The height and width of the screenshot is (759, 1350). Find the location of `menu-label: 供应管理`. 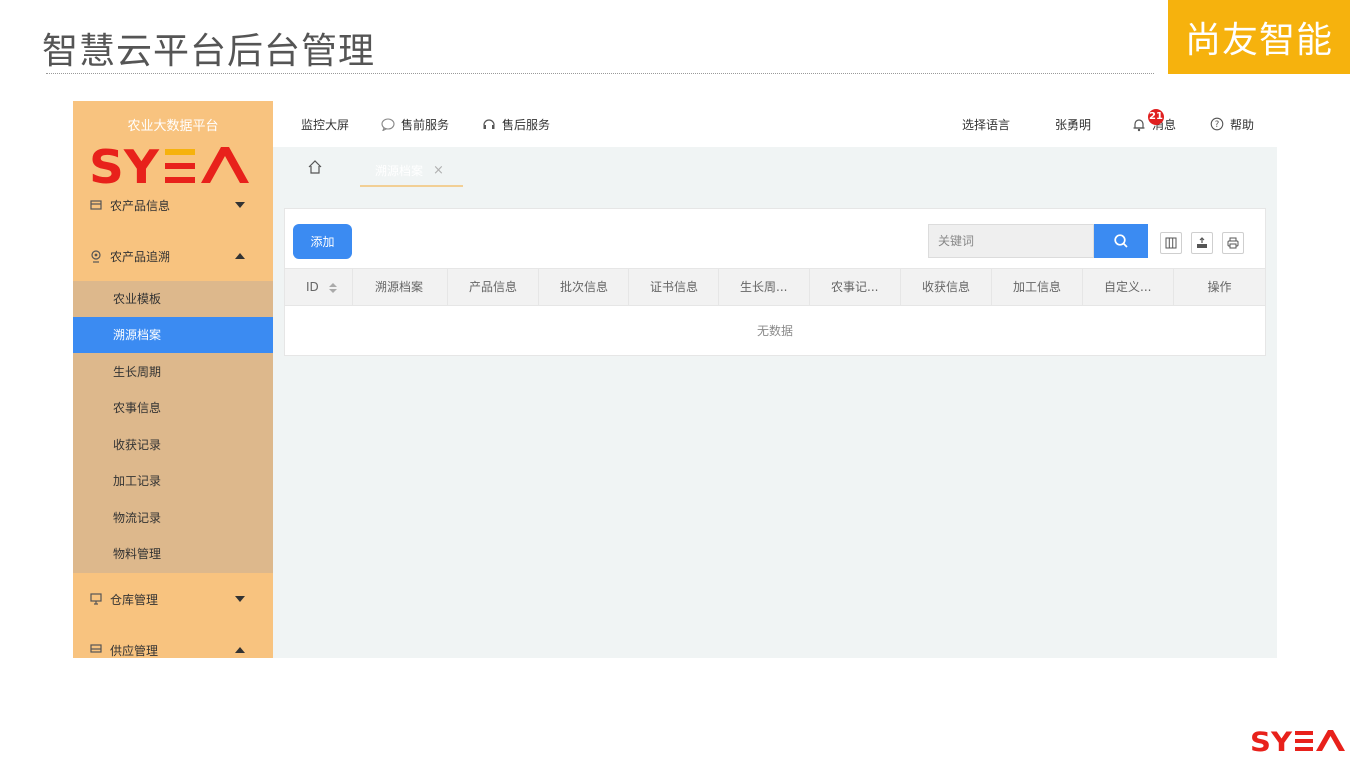

menu-label: 供应管理 is located at coordinates (134, 650).